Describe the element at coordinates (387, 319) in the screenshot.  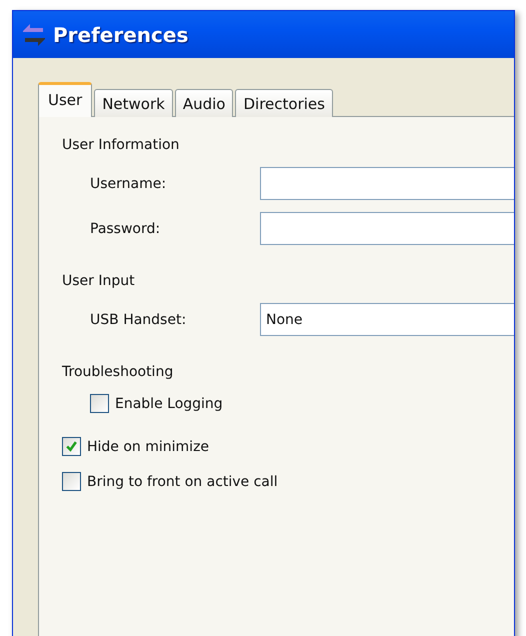
I see `dropdown: None` at that location.